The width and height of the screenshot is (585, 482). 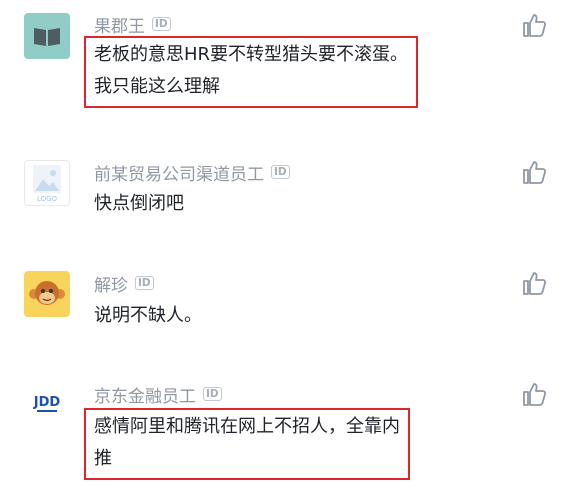 What do you see at coordinates (47, 199) in the screenshot?
I see `avatar-text: LOGO` at bounding box center [47, 199].